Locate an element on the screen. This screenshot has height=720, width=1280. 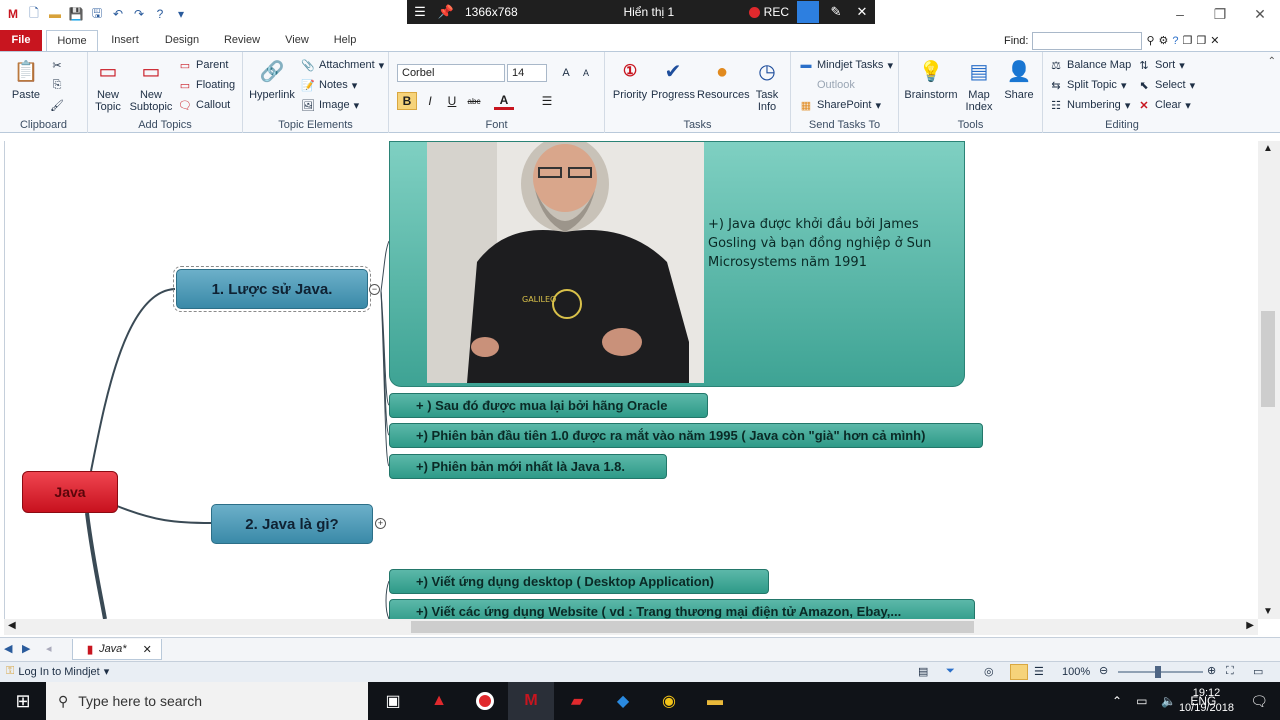
zoom-slider-thumb is located at coordinates (1158, 672).